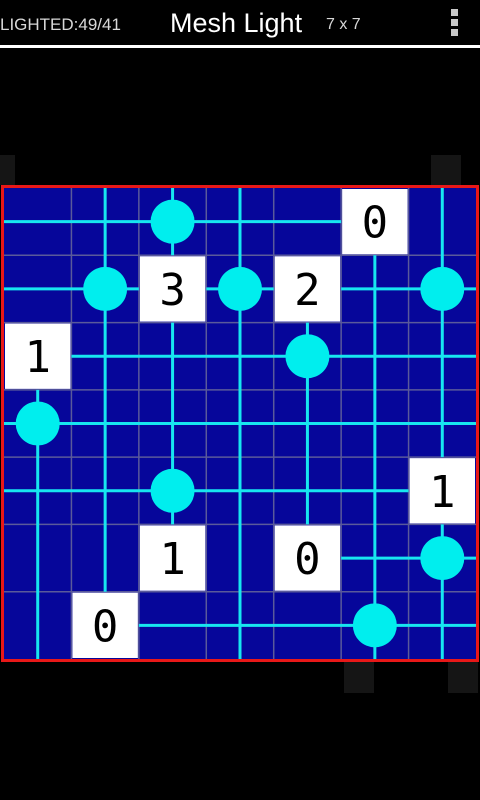  I want to click on wall-number: 2, so click(307, 290).